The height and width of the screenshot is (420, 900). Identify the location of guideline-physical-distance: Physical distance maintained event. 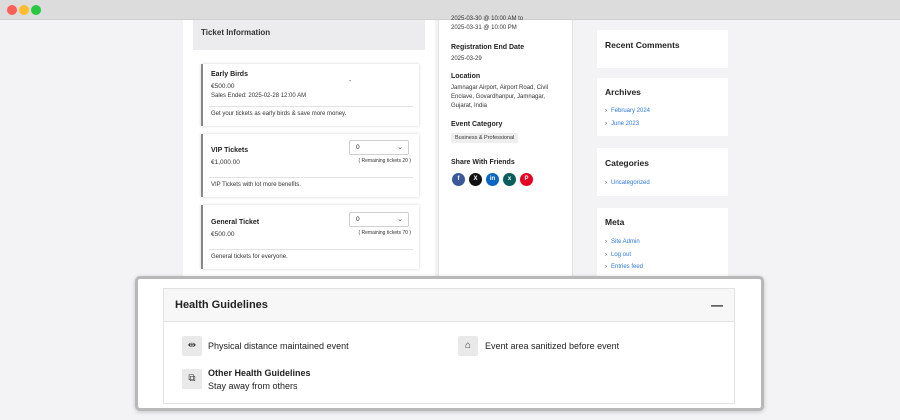
(278, 346).